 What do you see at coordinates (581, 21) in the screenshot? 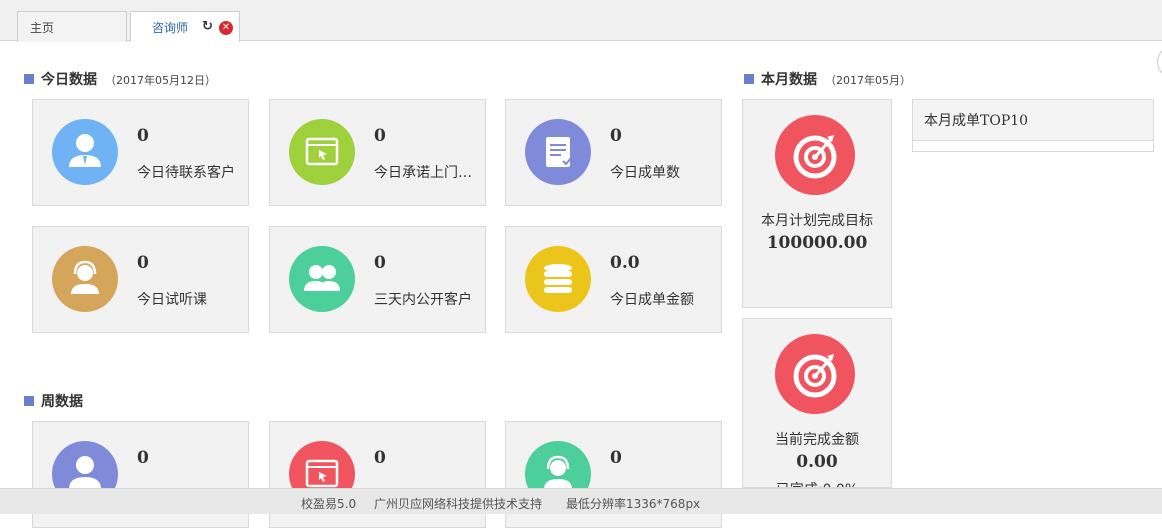
I see `tab-bar: 主页 咨询师 ↻ ✕` at bounding box center [581, 21].